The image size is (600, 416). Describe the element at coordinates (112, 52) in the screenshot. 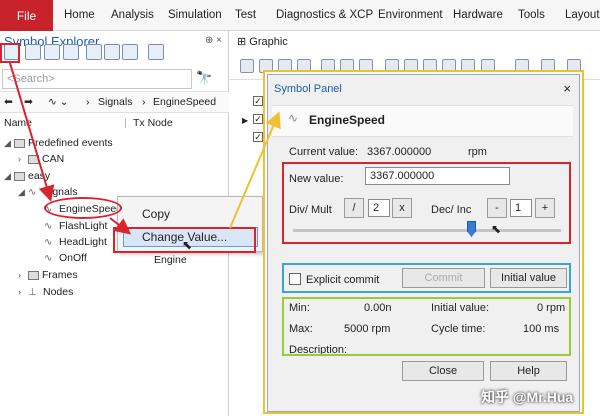

I see `paste-icon` at that location.